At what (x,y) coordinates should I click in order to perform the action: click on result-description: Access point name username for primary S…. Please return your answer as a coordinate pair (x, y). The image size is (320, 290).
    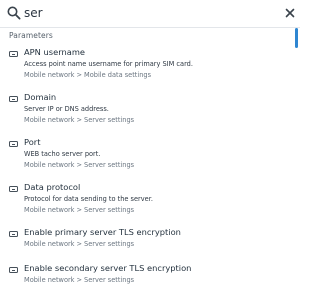
    Looking at the image, I should click on (108, 64).